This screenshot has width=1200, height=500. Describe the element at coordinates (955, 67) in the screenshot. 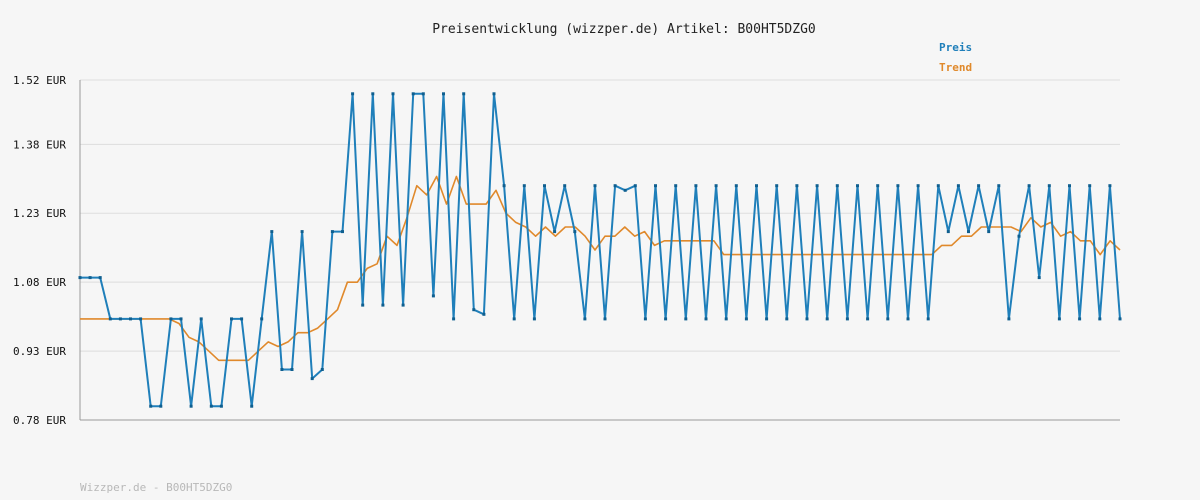

I see `legend-trend: Trend` at that location.